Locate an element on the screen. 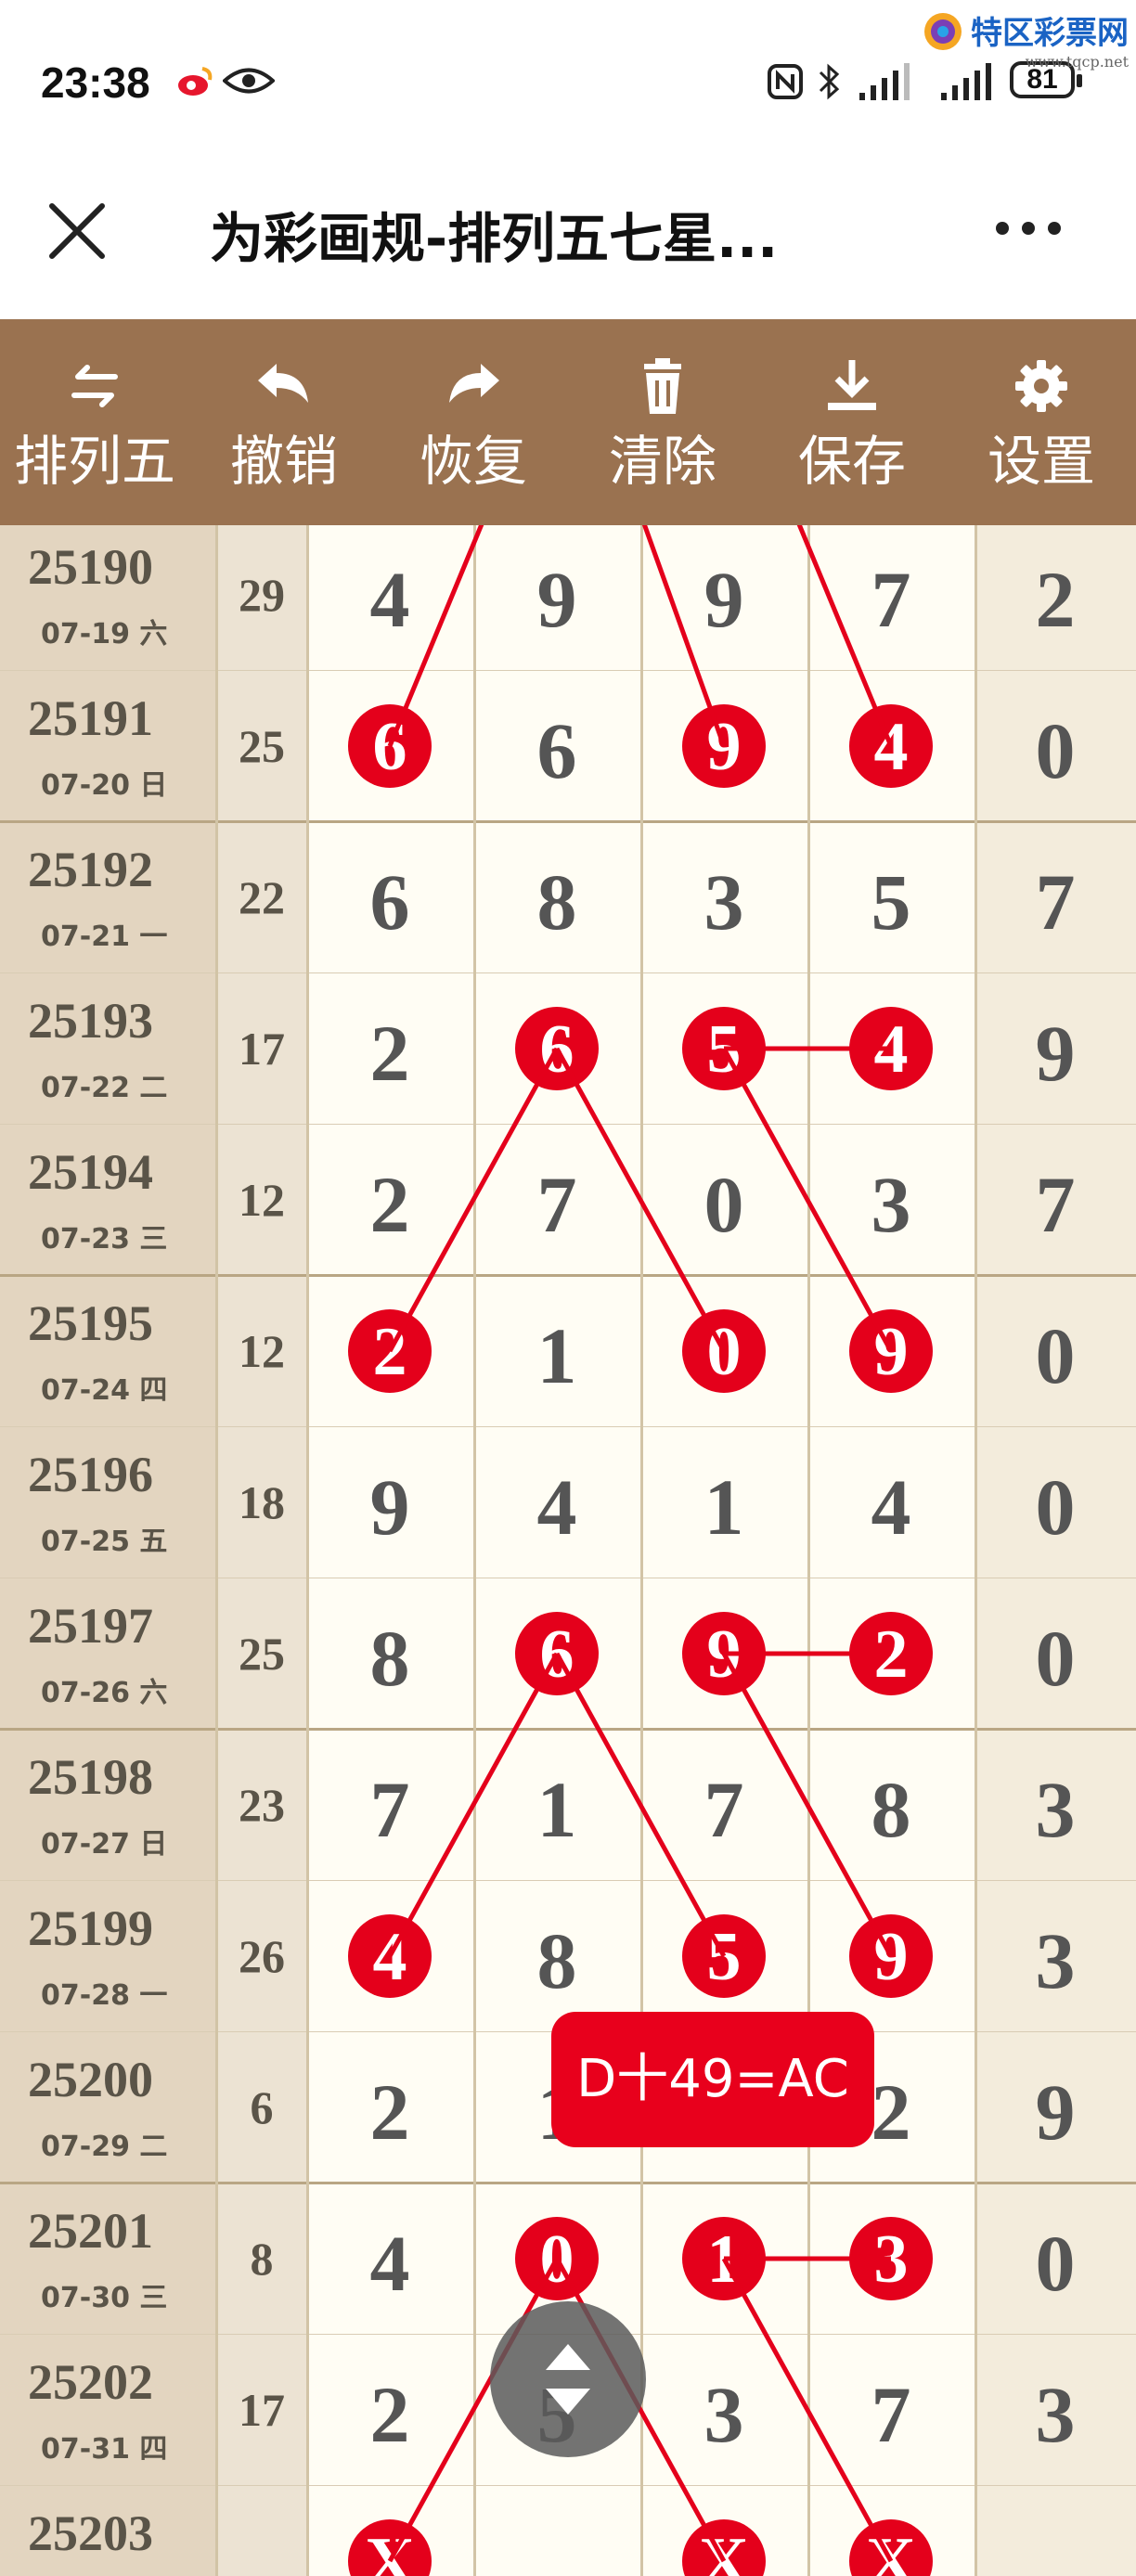  digit: 8 is located at coordinates (891, 1809).